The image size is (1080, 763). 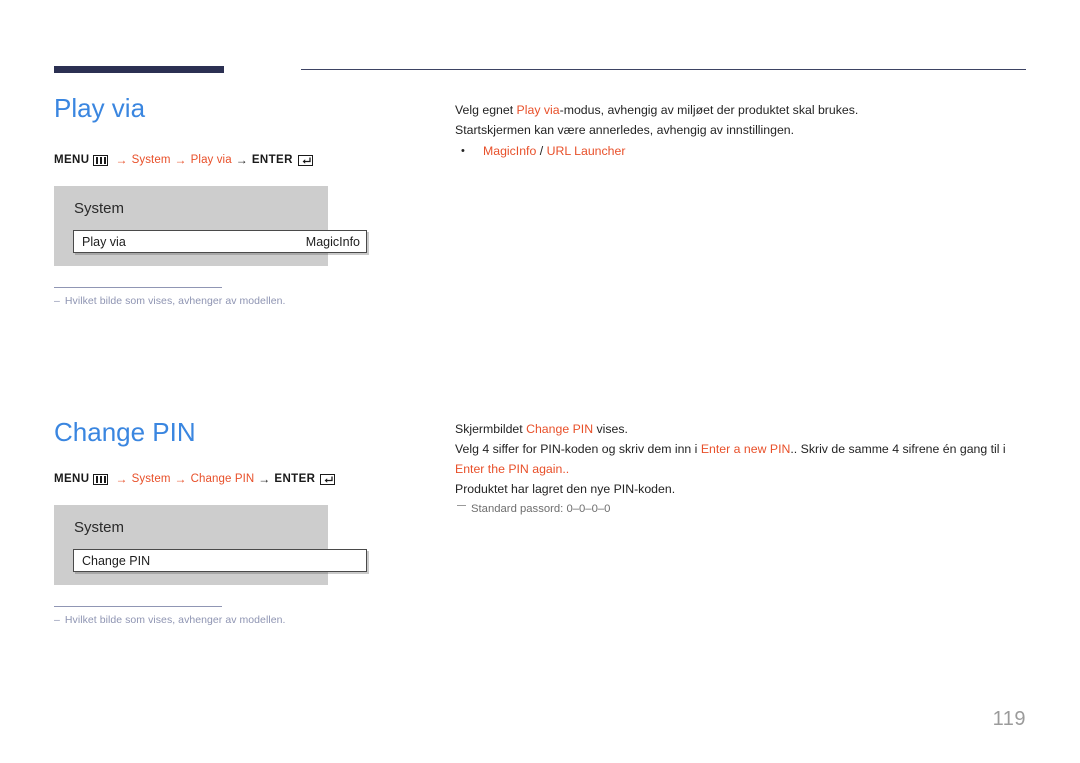 I want to click on menu-path-arrow-1: →, so click(x=121, y=160).